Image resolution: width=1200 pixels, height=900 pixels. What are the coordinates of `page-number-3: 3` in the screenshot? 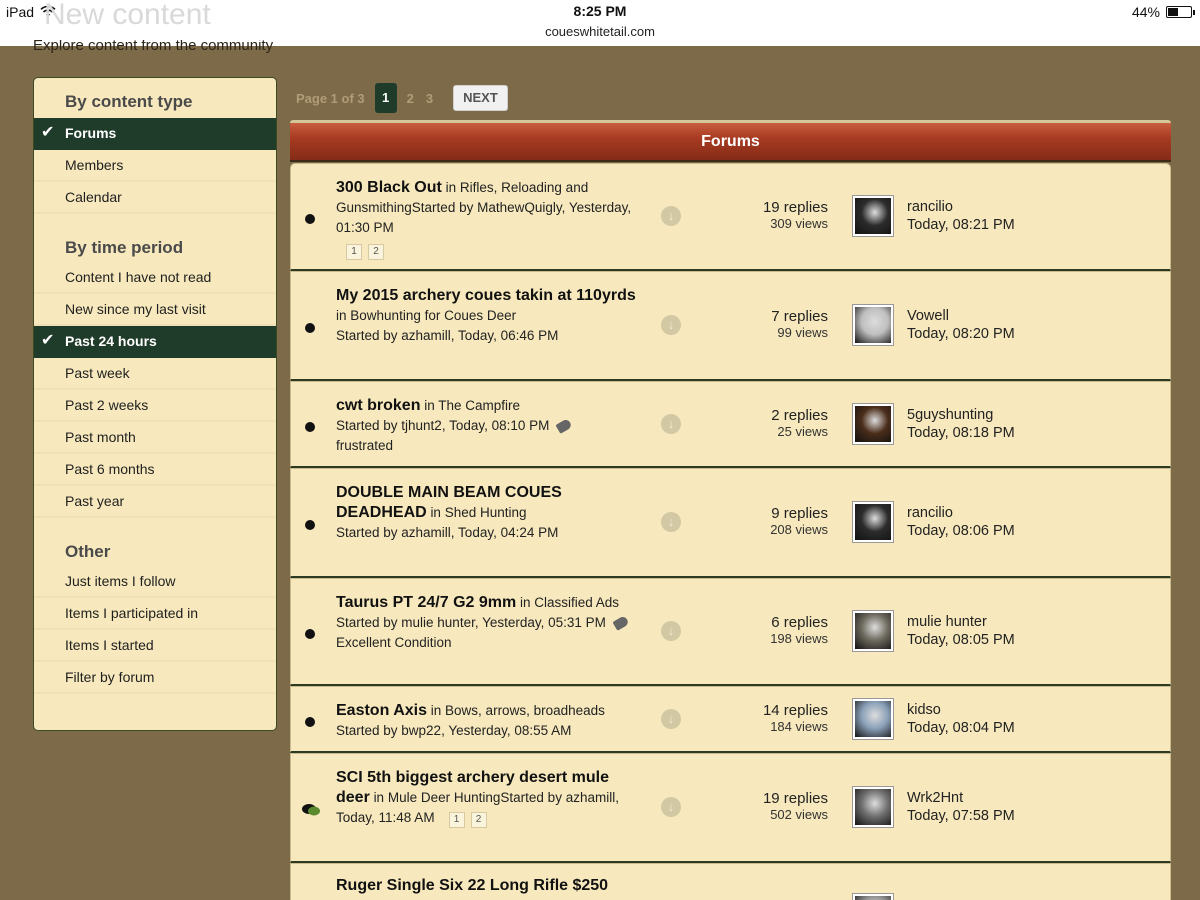 It's located at (429, 98).